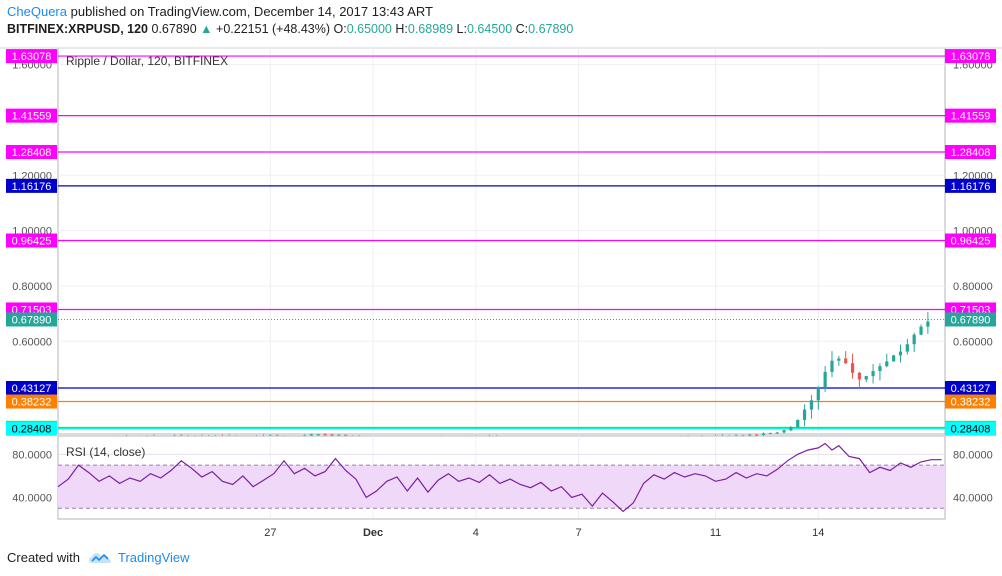  What do you see at coordinates (971, 430) in the screenshot?
I see `level-price-label: 0.28408` at bounding box center [971, 430].